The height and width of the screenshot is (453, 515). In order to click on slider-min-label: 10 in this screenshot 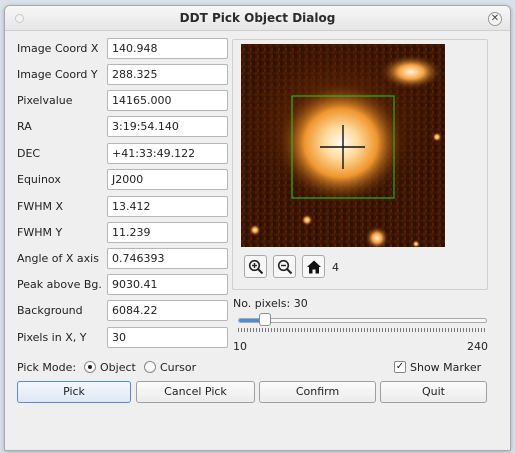, I will do `click(240, 346)`.